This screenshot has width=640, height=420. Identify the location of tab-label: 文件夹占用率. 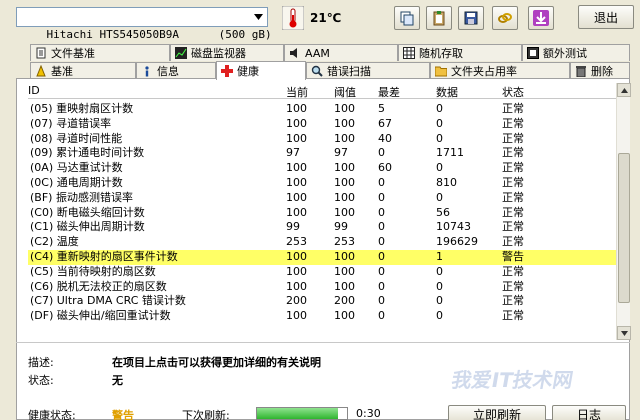
(484, 71).